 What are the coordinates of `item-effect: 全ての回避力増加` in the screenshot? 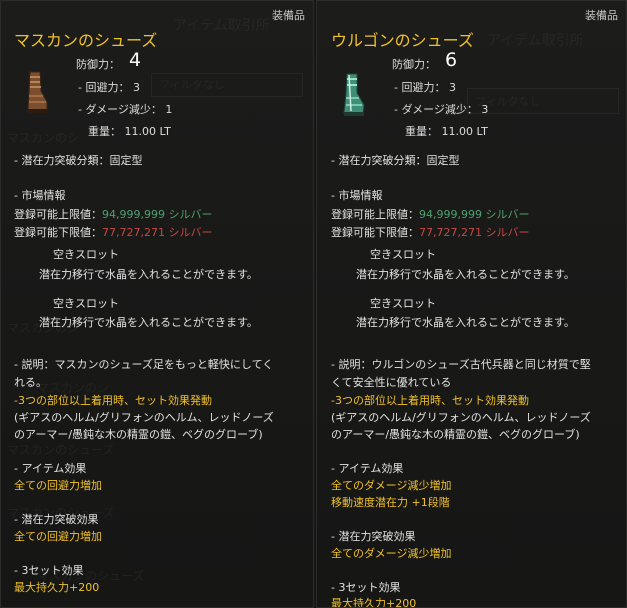 It's located at (58, 485).